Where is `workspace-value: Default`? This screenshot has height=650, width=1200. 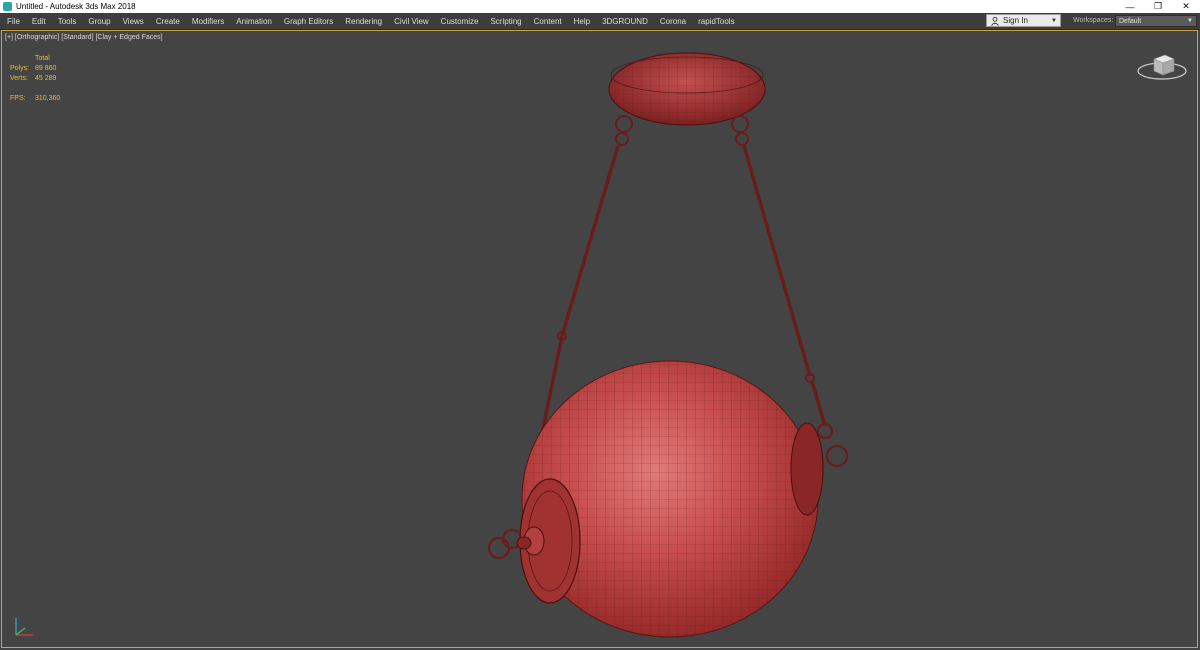 workspace-value: Default is located at coordinates (1130, 21).